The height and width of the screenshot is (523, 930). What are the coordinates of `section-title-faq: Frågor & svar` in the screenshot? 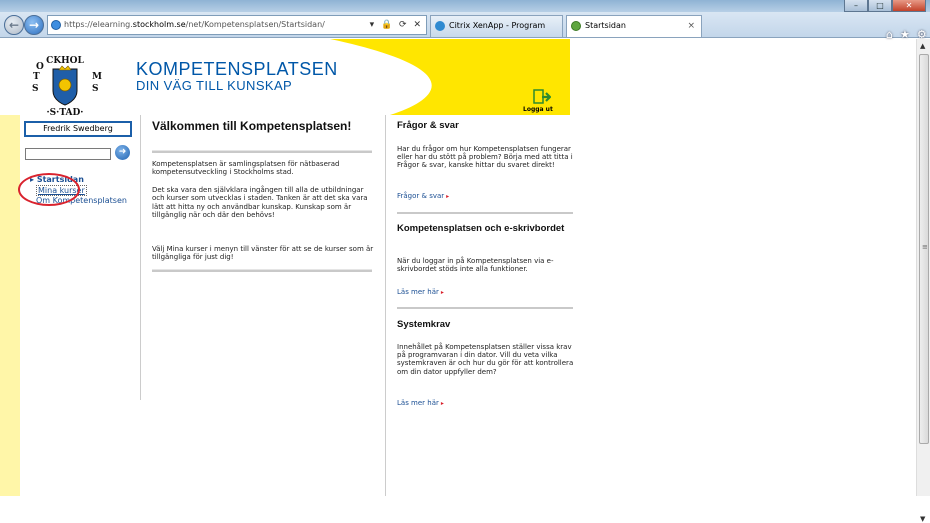 It's located at (428, 125).